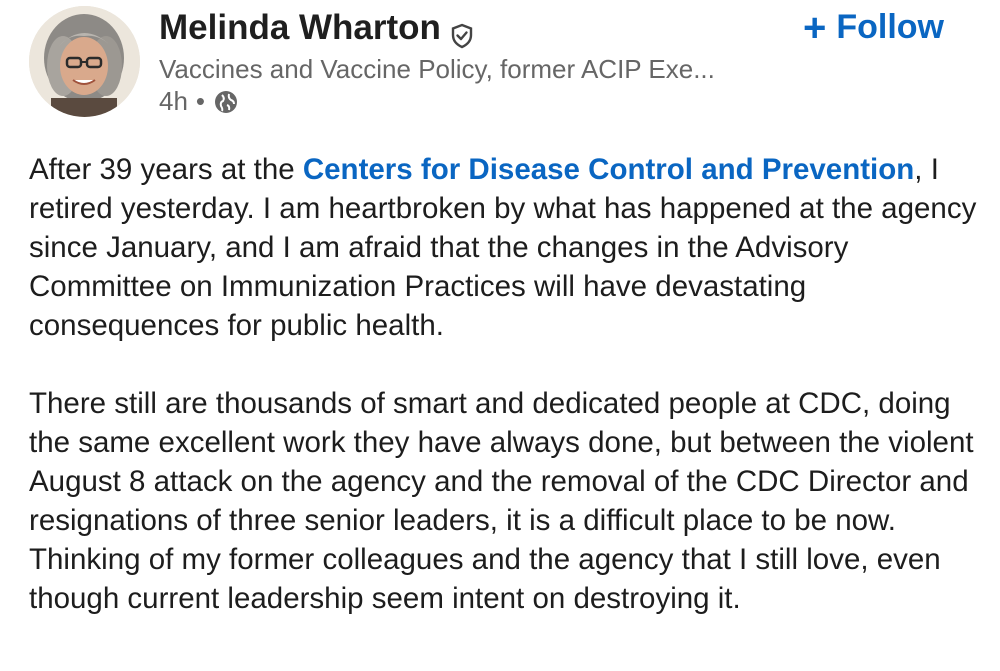 The image size is (1000, 671). What do you see at coordinates (166, 169) in the screenshot?
I see `p1-before-text: After 39 years at the` at bounding box center [166, 169].